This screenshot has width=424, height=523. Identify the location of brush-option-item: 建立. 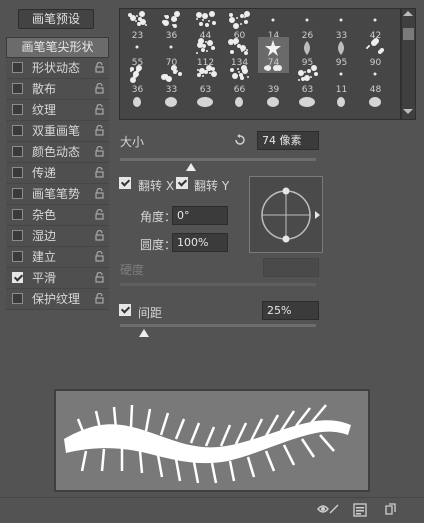
(57, 257).